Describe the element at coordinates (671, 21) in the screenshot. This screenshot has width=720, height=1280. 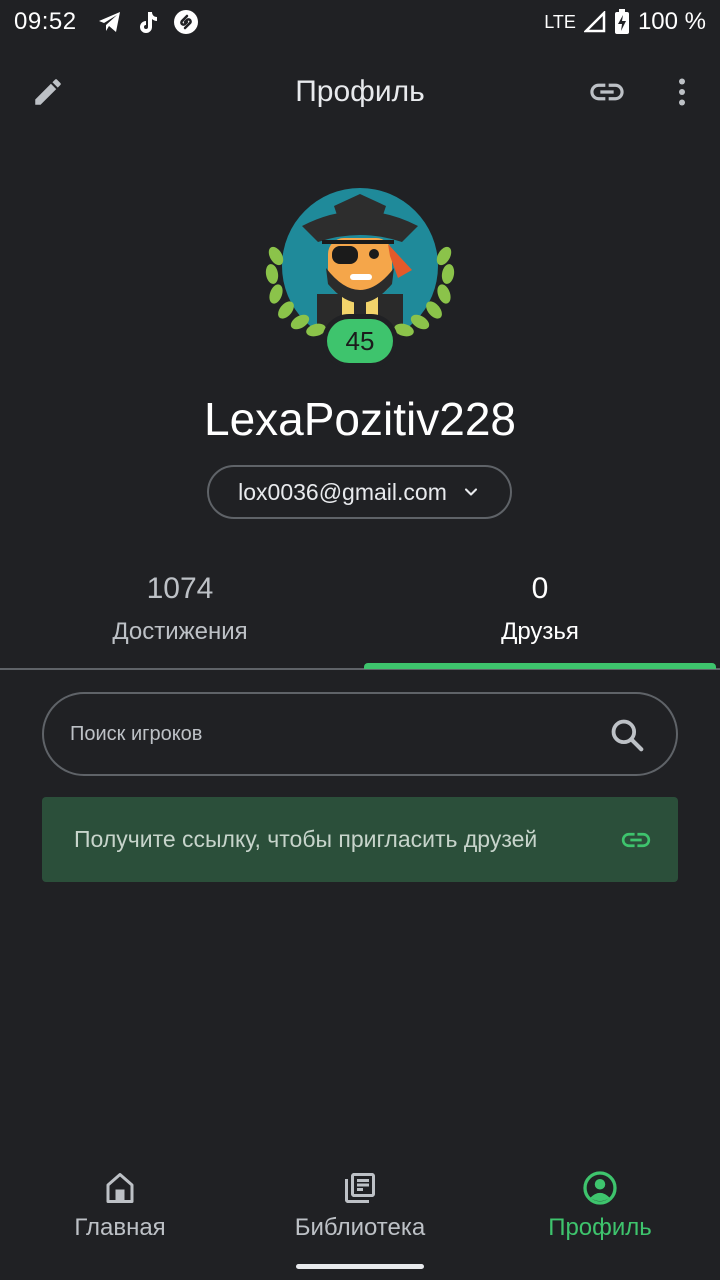
I see `battery-percent: 100 %` at that location.